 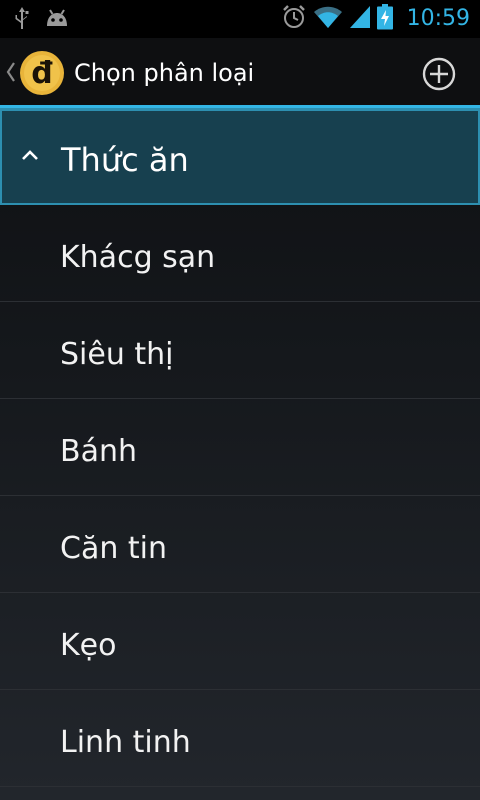 What do you see at coordinates (240, 350) in the screenshot?
I see `list-item: Siêu thị` at bounding box center [240, 350].